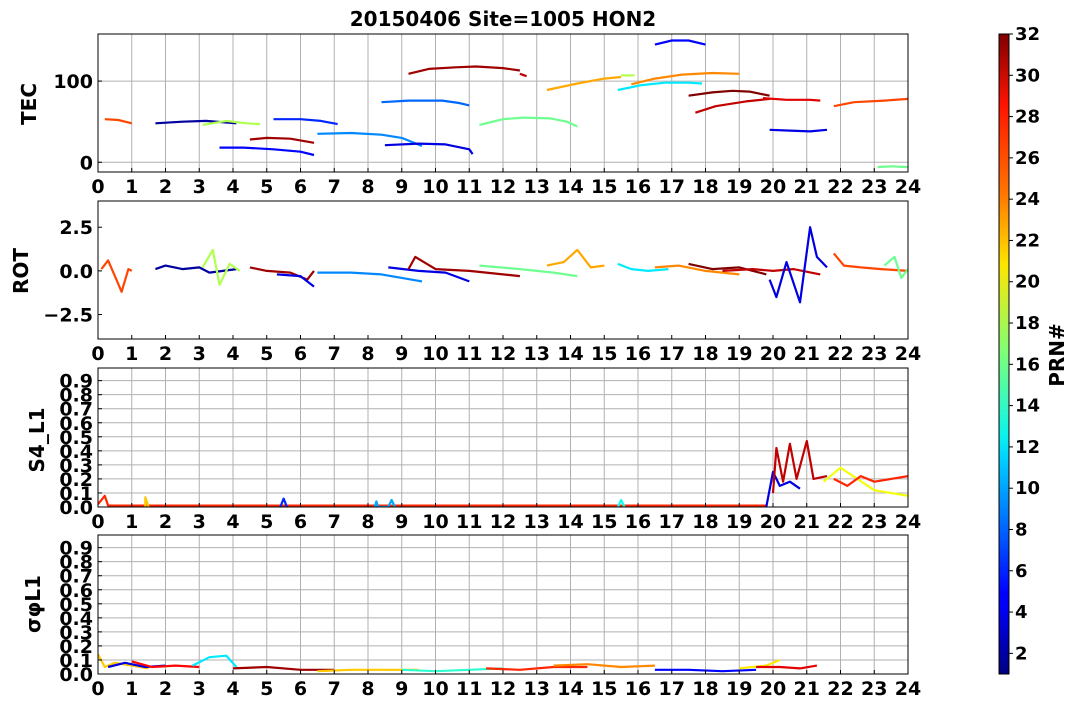 The image size is (1077, 709). I want to click on sigma-phi-xtick-label: 17, so click(672, 689).